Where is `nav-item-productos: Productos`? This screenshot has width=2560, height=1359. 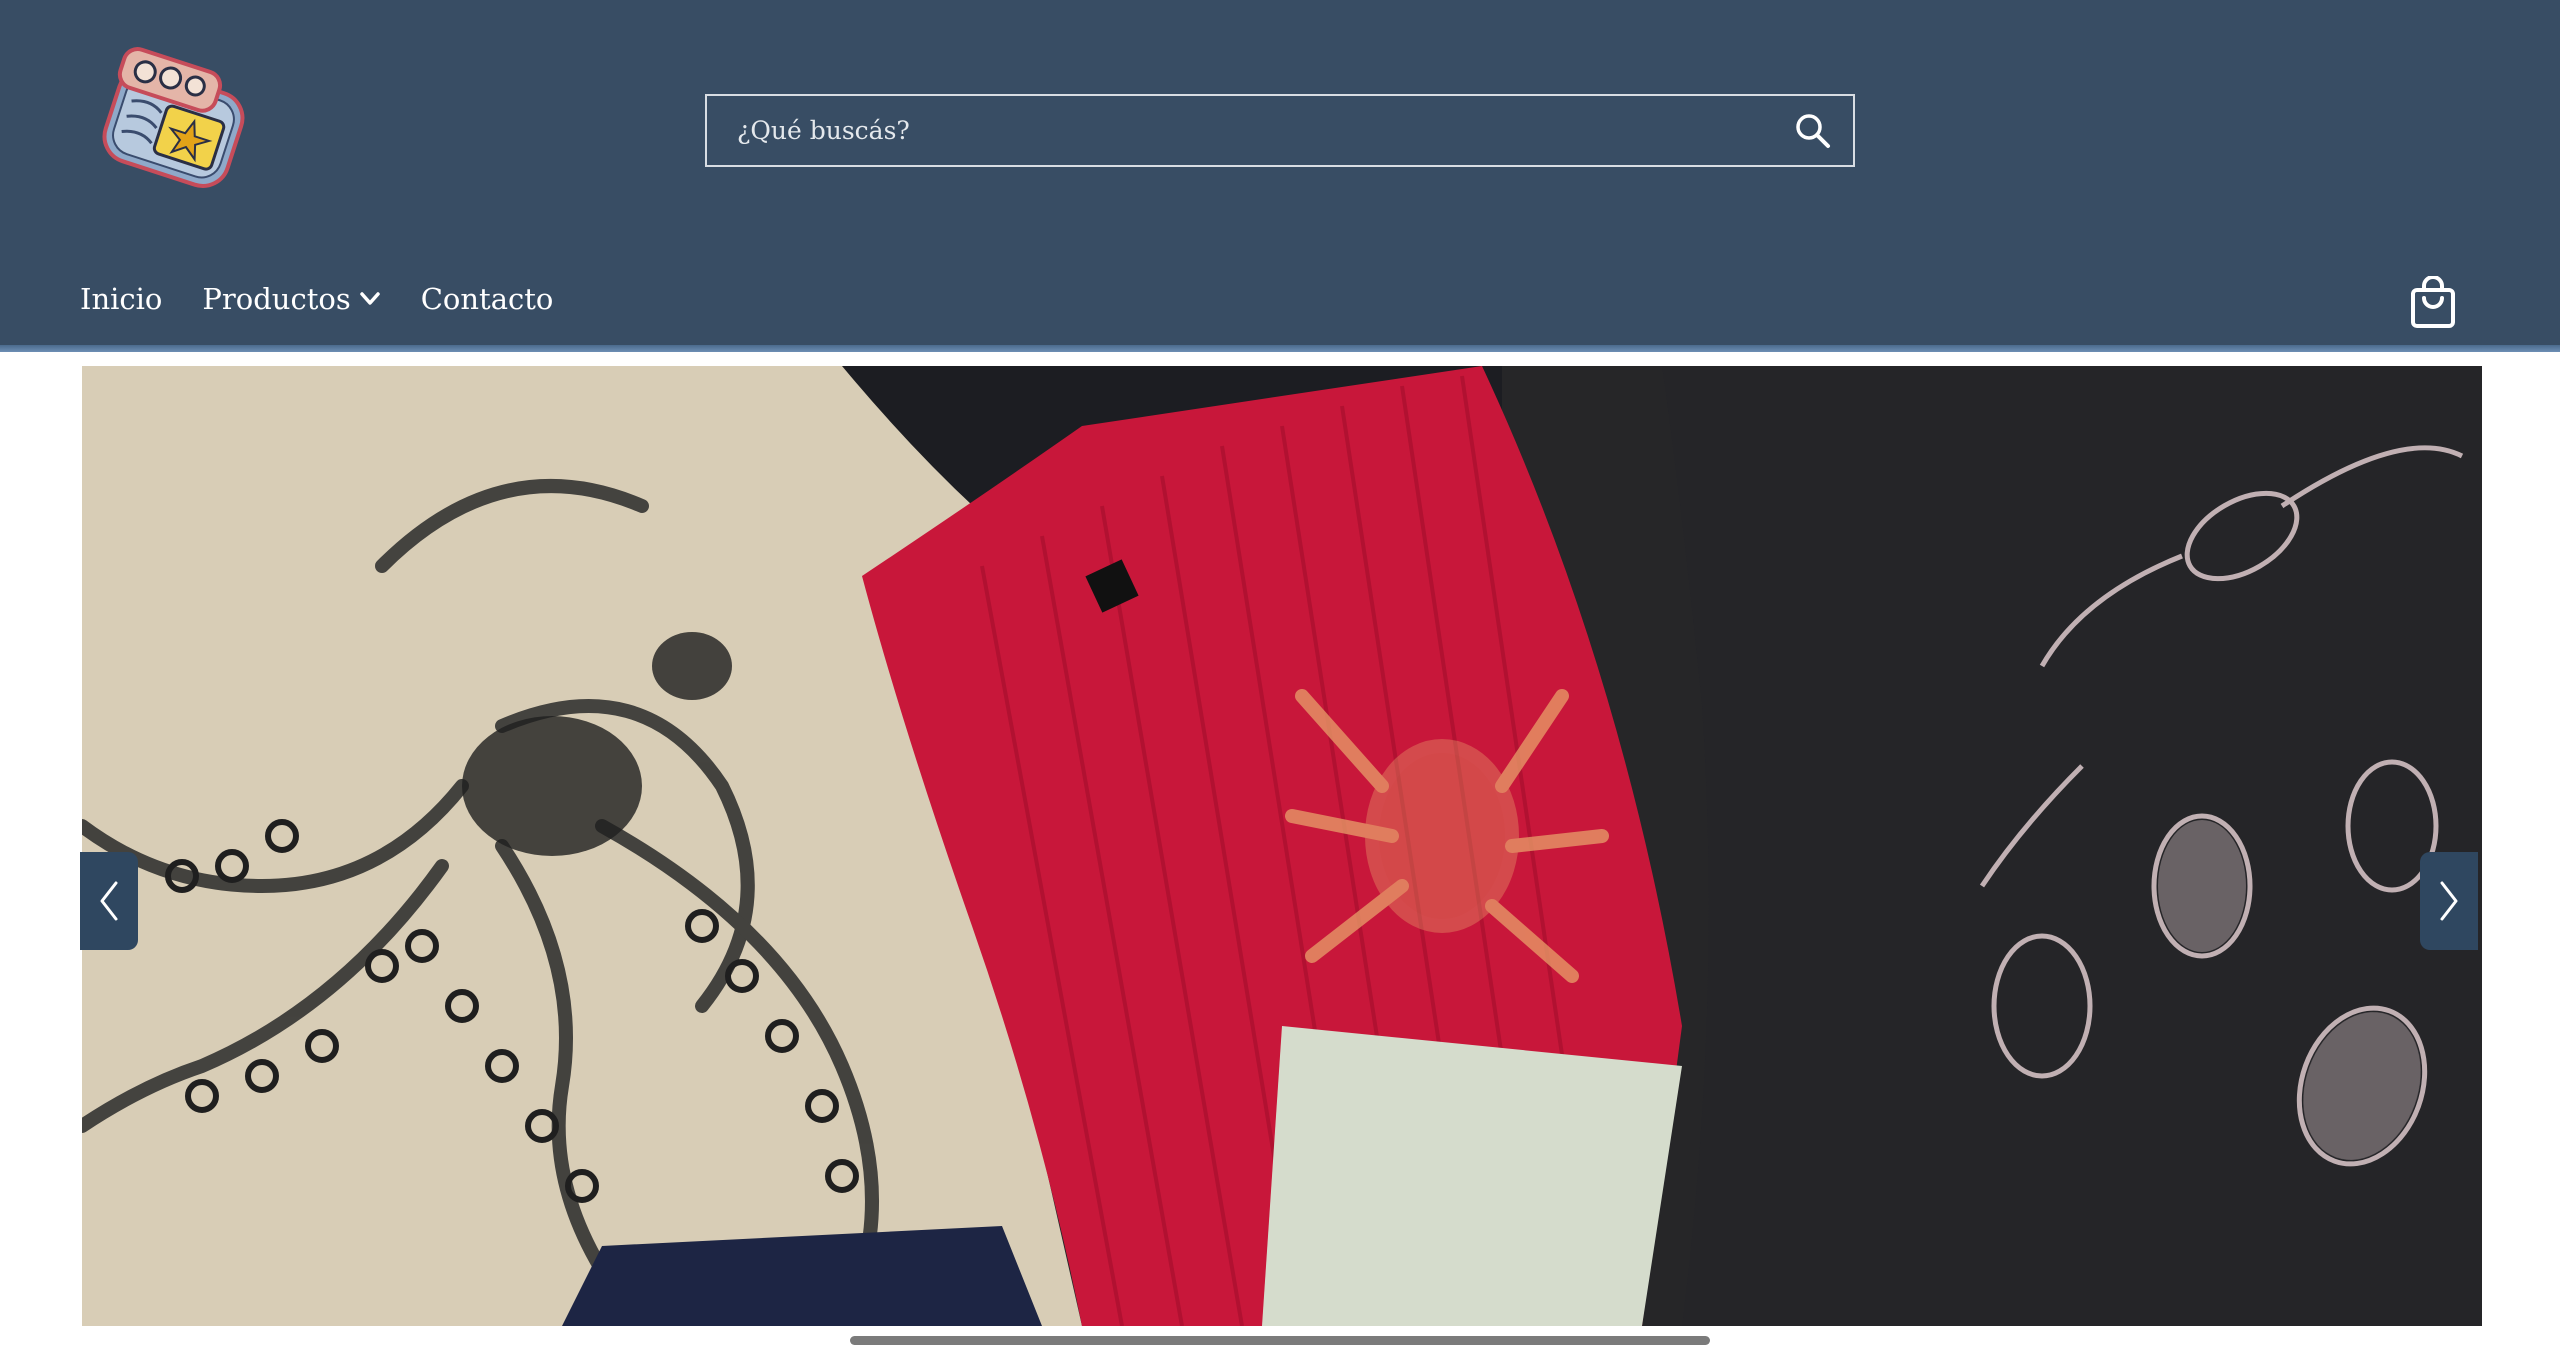
nav-item-productos: Productos is located at coordinates (291, 299).